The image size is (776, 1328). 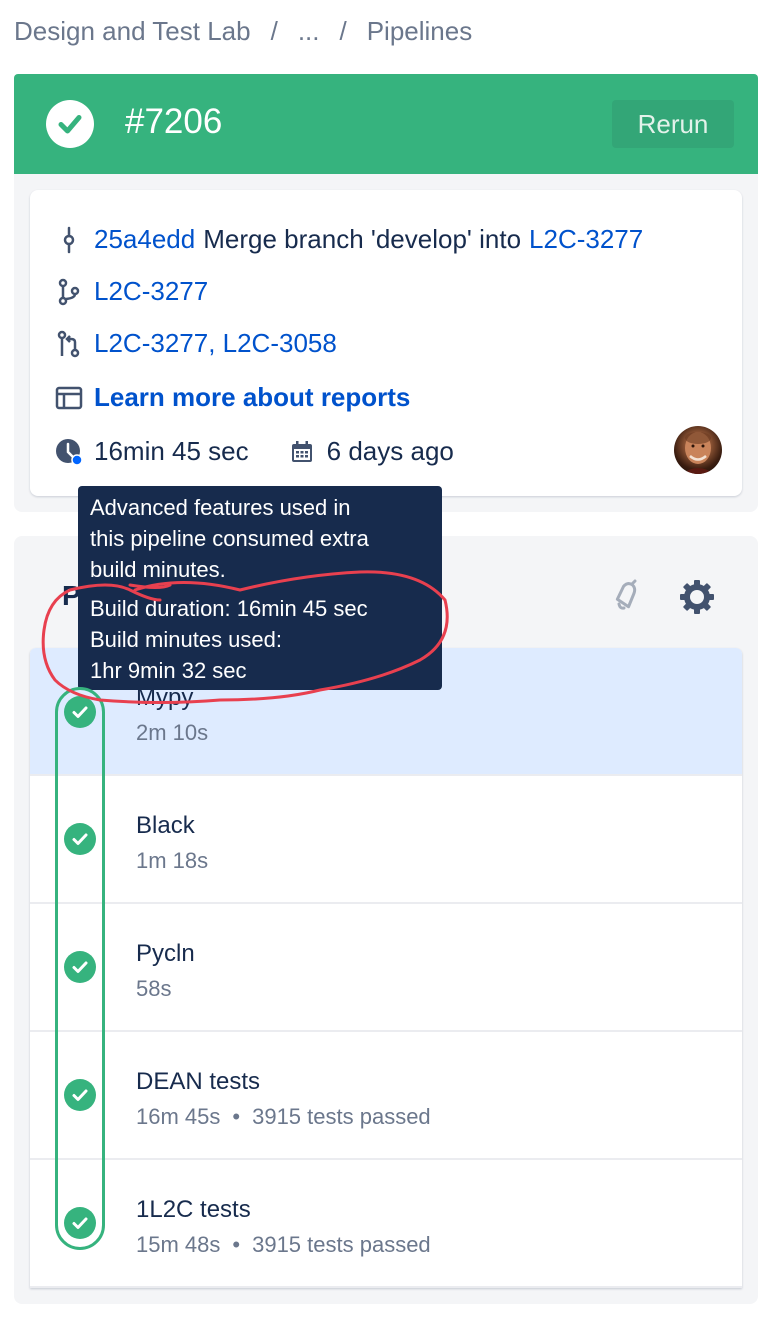 I want to click on tooltip-build-minutes-used: 1hr 9min 32 sec, so click(x=168, y=670).